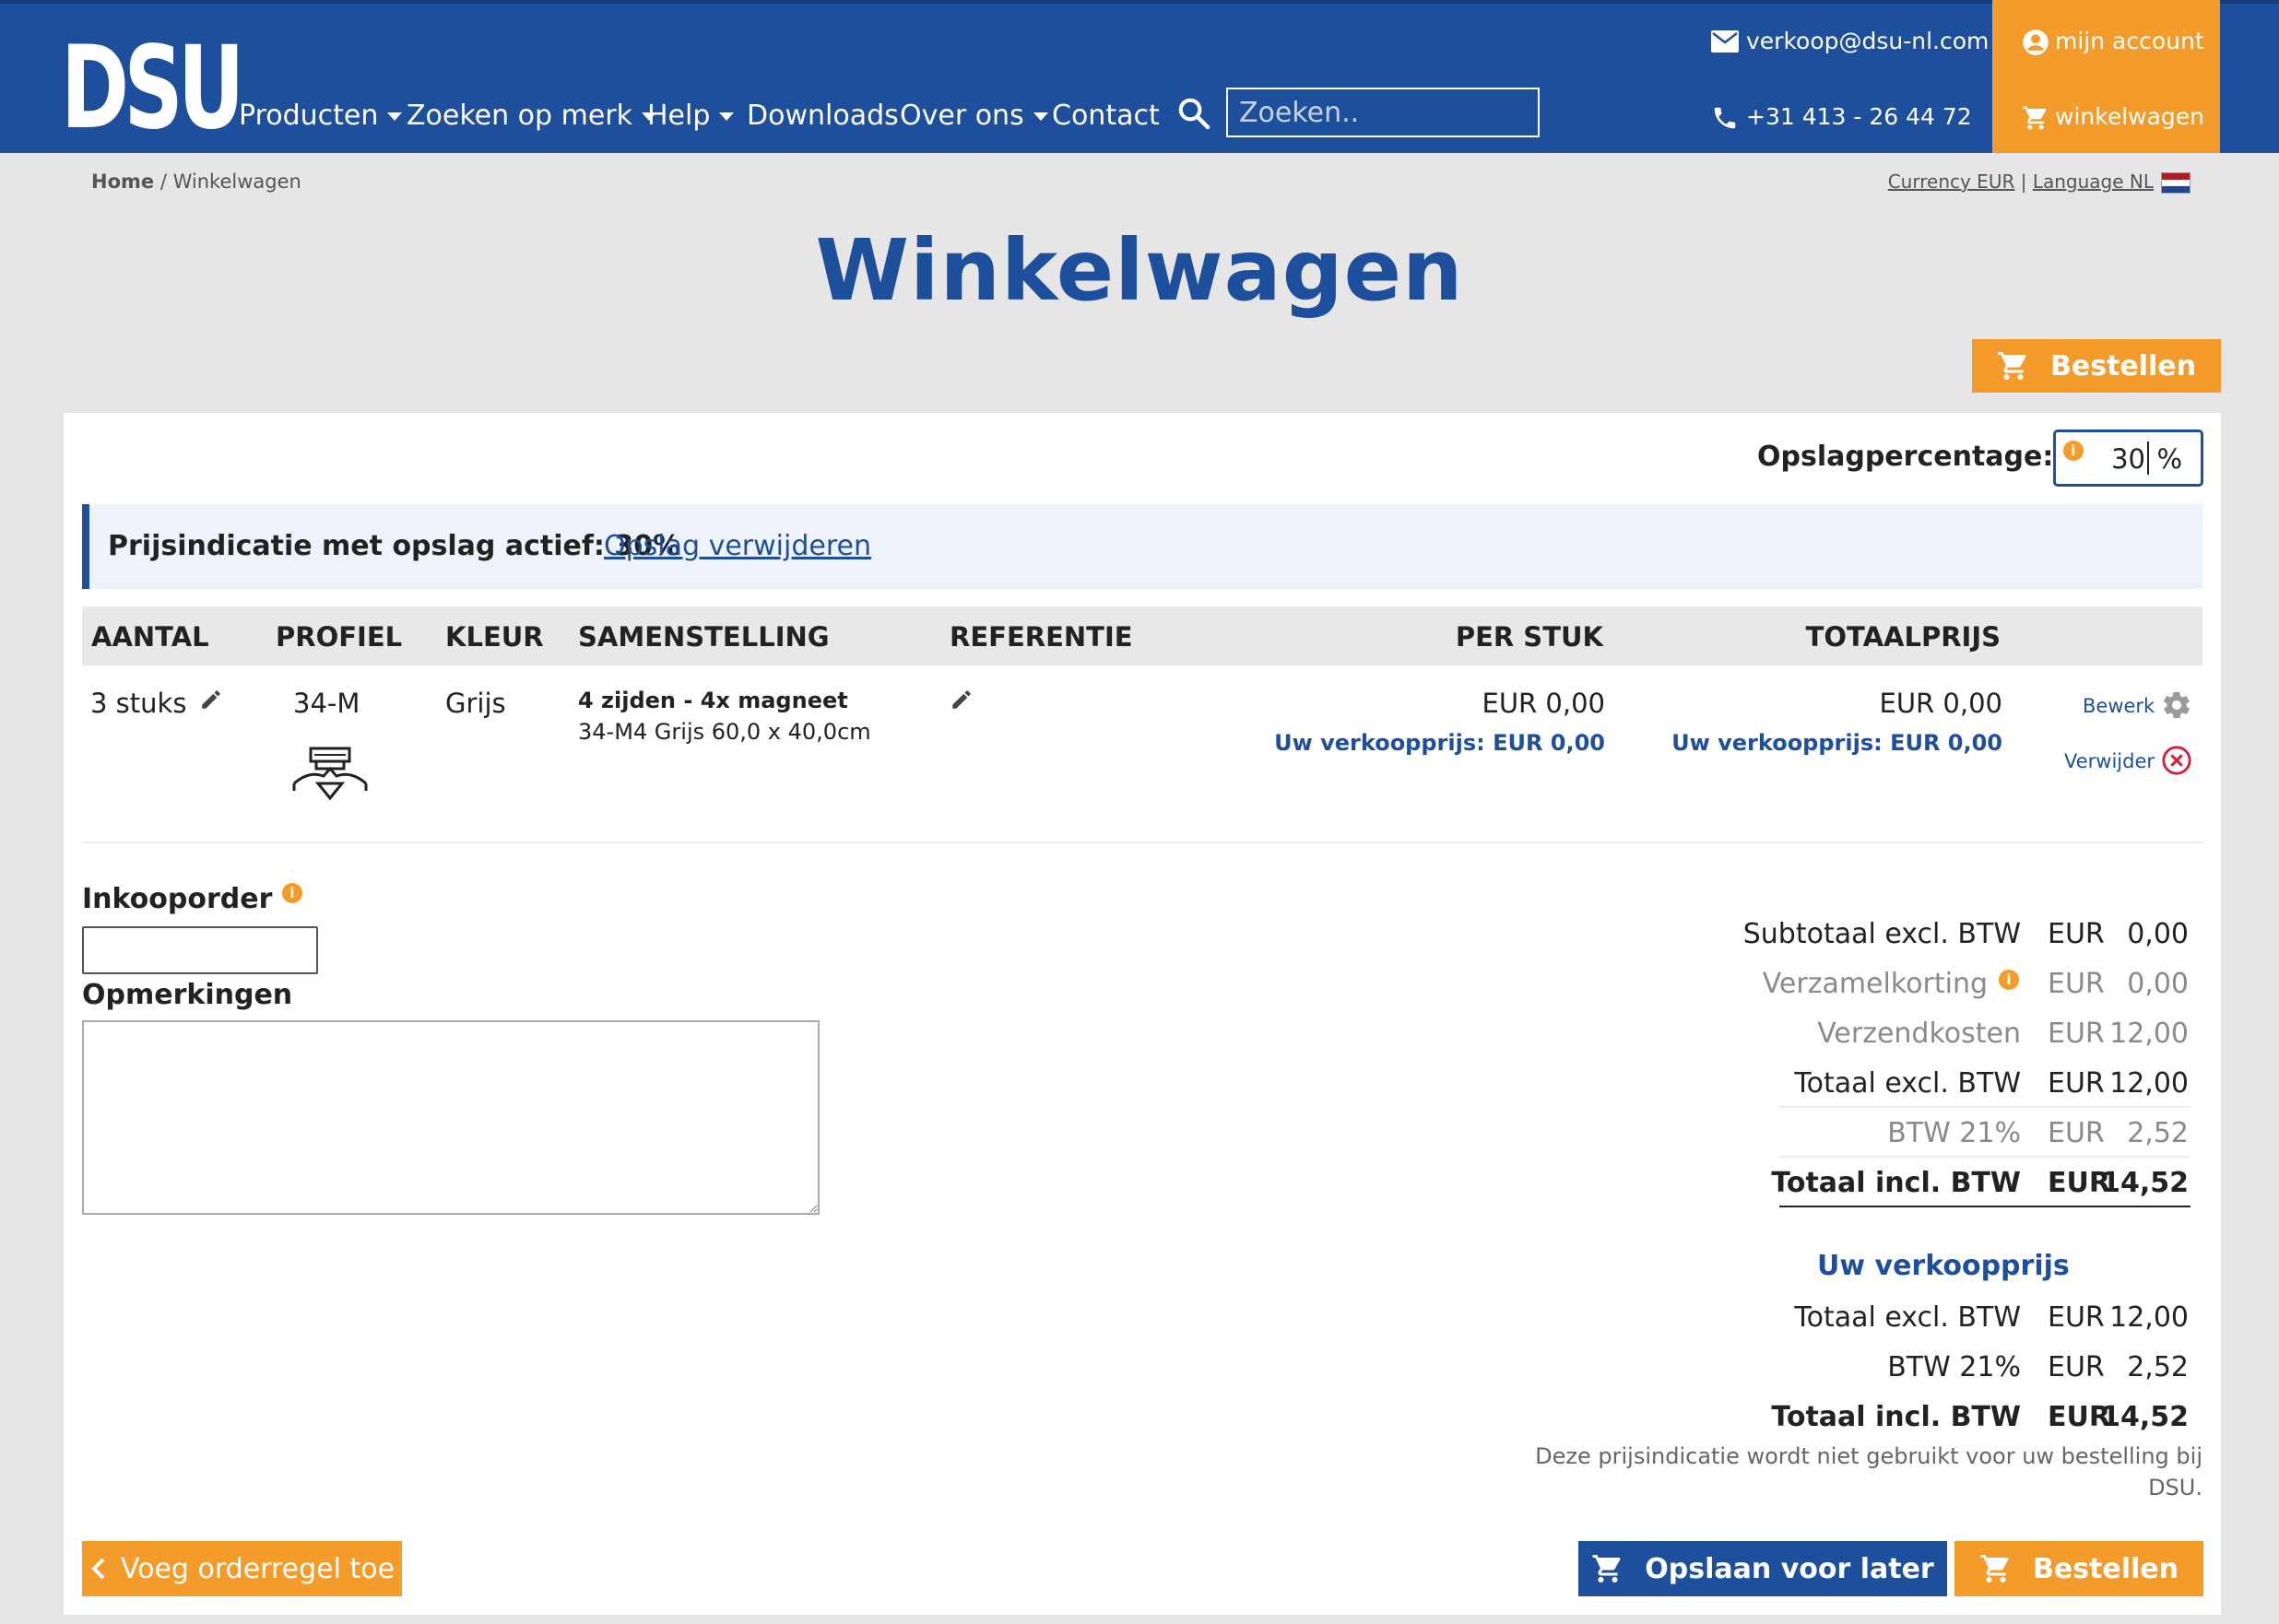 Image resolution: width=2279 pixels, height=1624 pixels. What do you see at coordinates (1789, 1568) in the screenshot?
I see `save-for-later-label: Opslaan voor later` at bounding box center [1789, 1568].